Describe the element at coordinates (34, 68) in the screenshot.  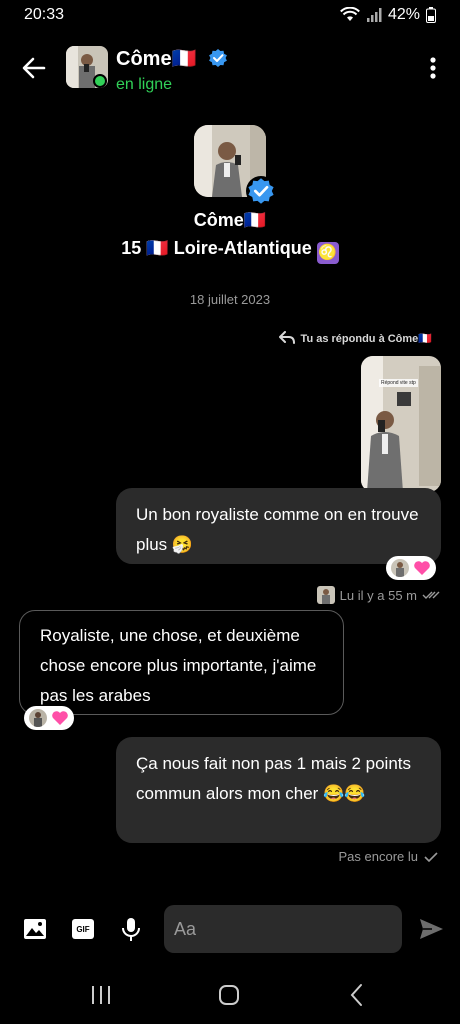
I see `back-arrow-icon` at that location.